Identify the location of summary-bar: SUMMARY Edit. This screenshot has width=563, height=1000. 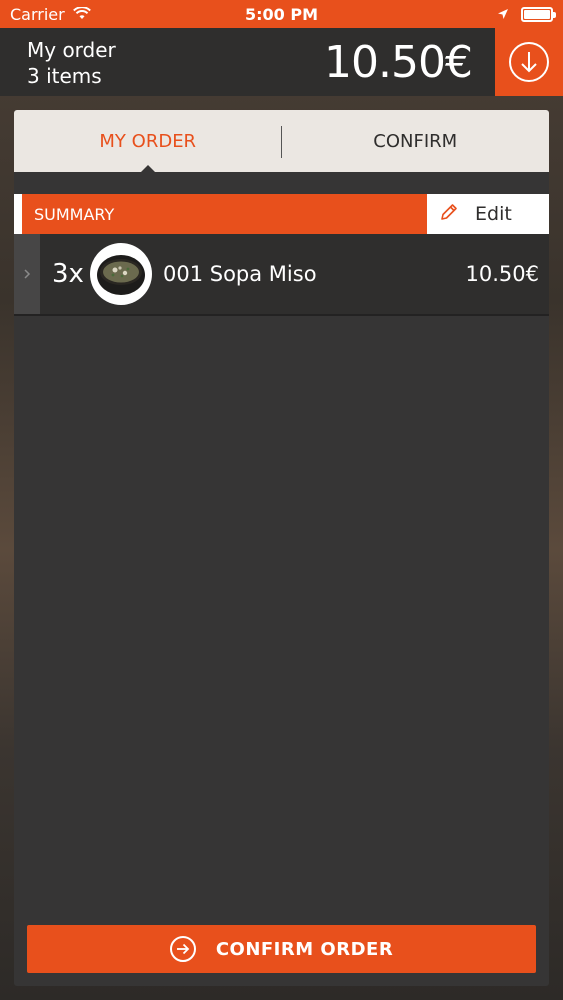
(281, 214).